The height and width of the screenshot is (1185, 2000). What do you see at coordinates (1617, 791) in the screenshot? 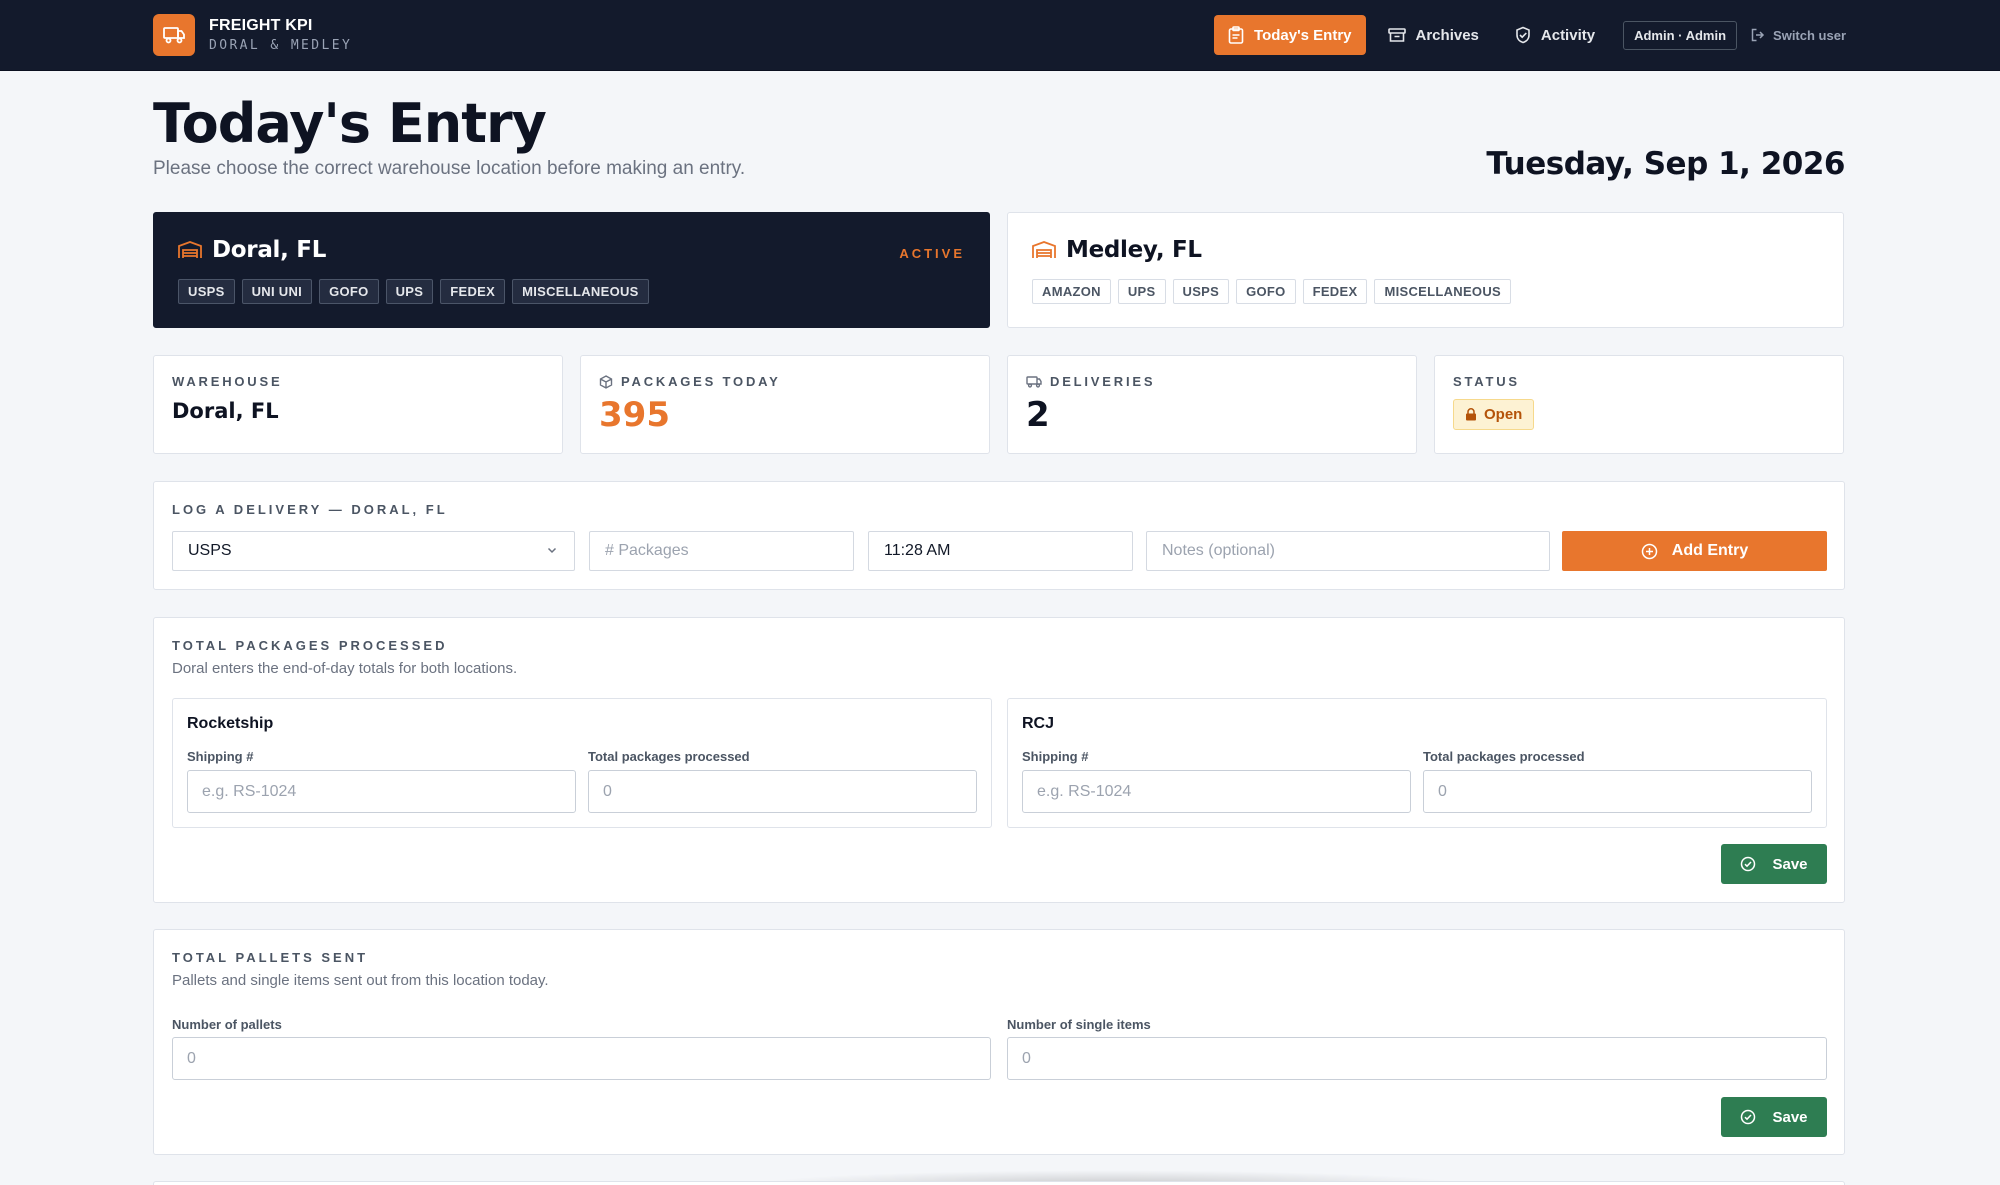
I see `rcj-total-input: 0` at bounding box center [1617, 791].